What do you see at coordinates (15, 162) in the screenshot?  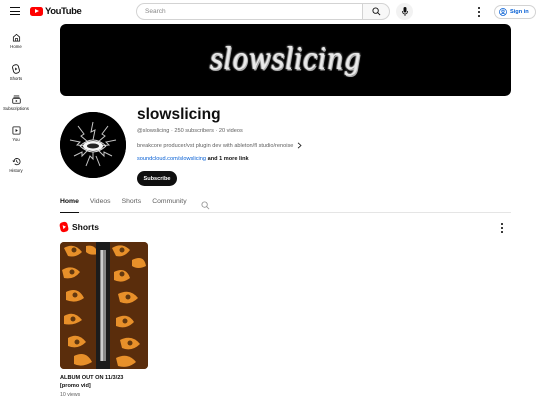 I see `history-icon` at bounding box center [15, 162].